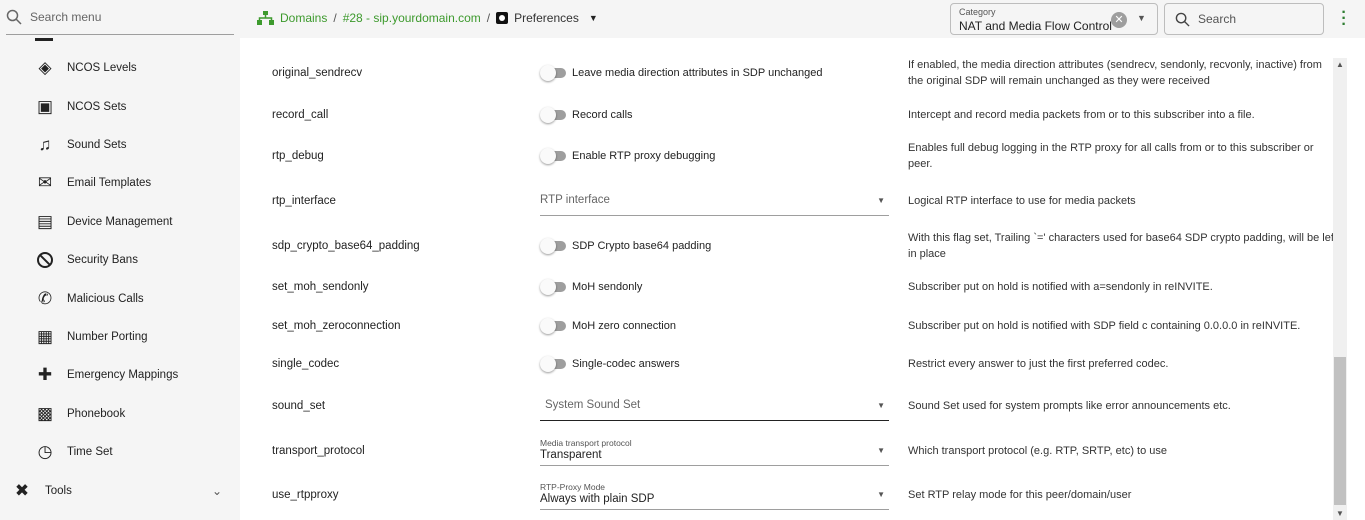 Image resolution: width=1365 pixels, height=520 pixels. Describe the element at coordinates (608, 326) in the screenshot. I see `toggle-control: MoH zero connection` at that location.